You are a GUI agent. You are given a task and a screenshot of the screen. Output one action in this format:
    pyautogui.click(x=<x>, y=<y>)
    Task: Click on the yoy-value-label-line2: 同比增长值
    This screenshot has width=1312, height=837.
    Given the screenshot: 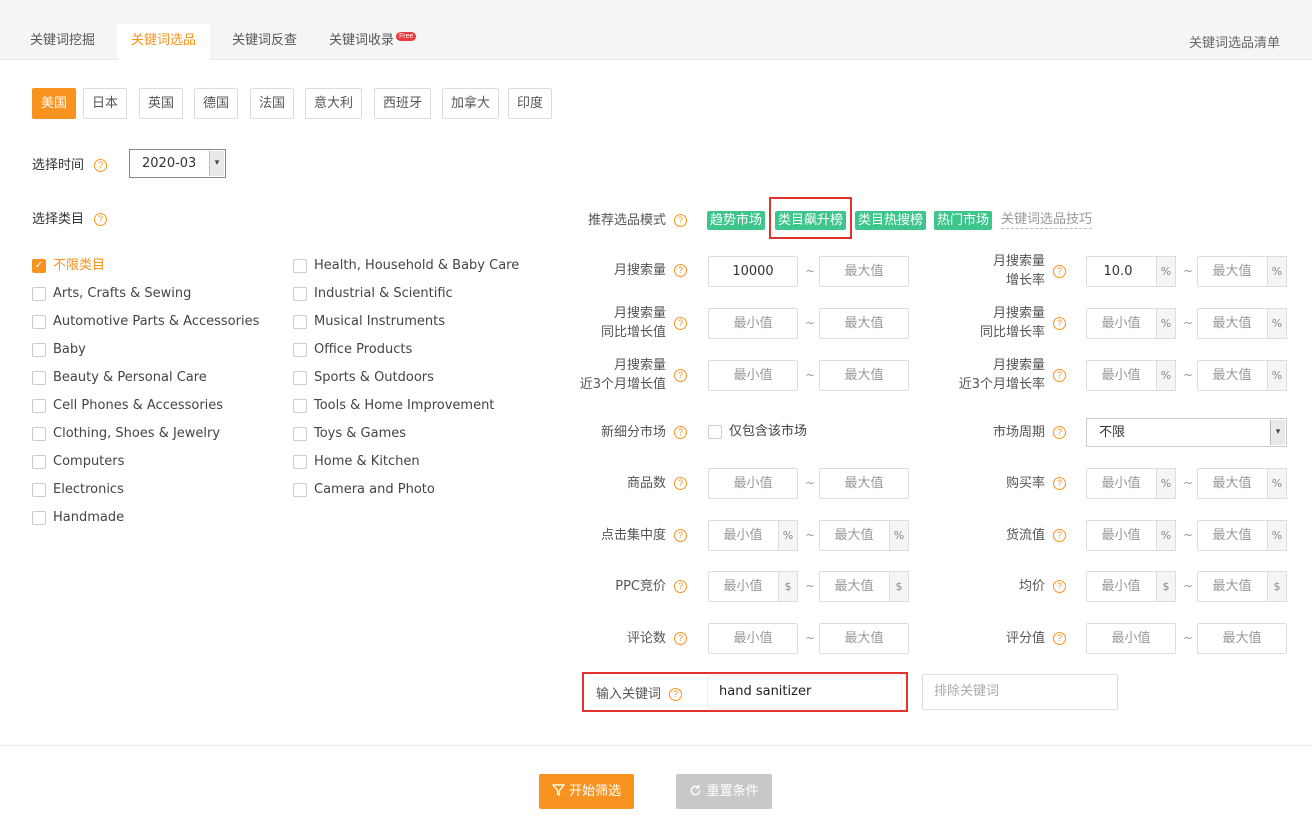 What is the action you would take?
    pyautogui.click(x=633, y=332)
    